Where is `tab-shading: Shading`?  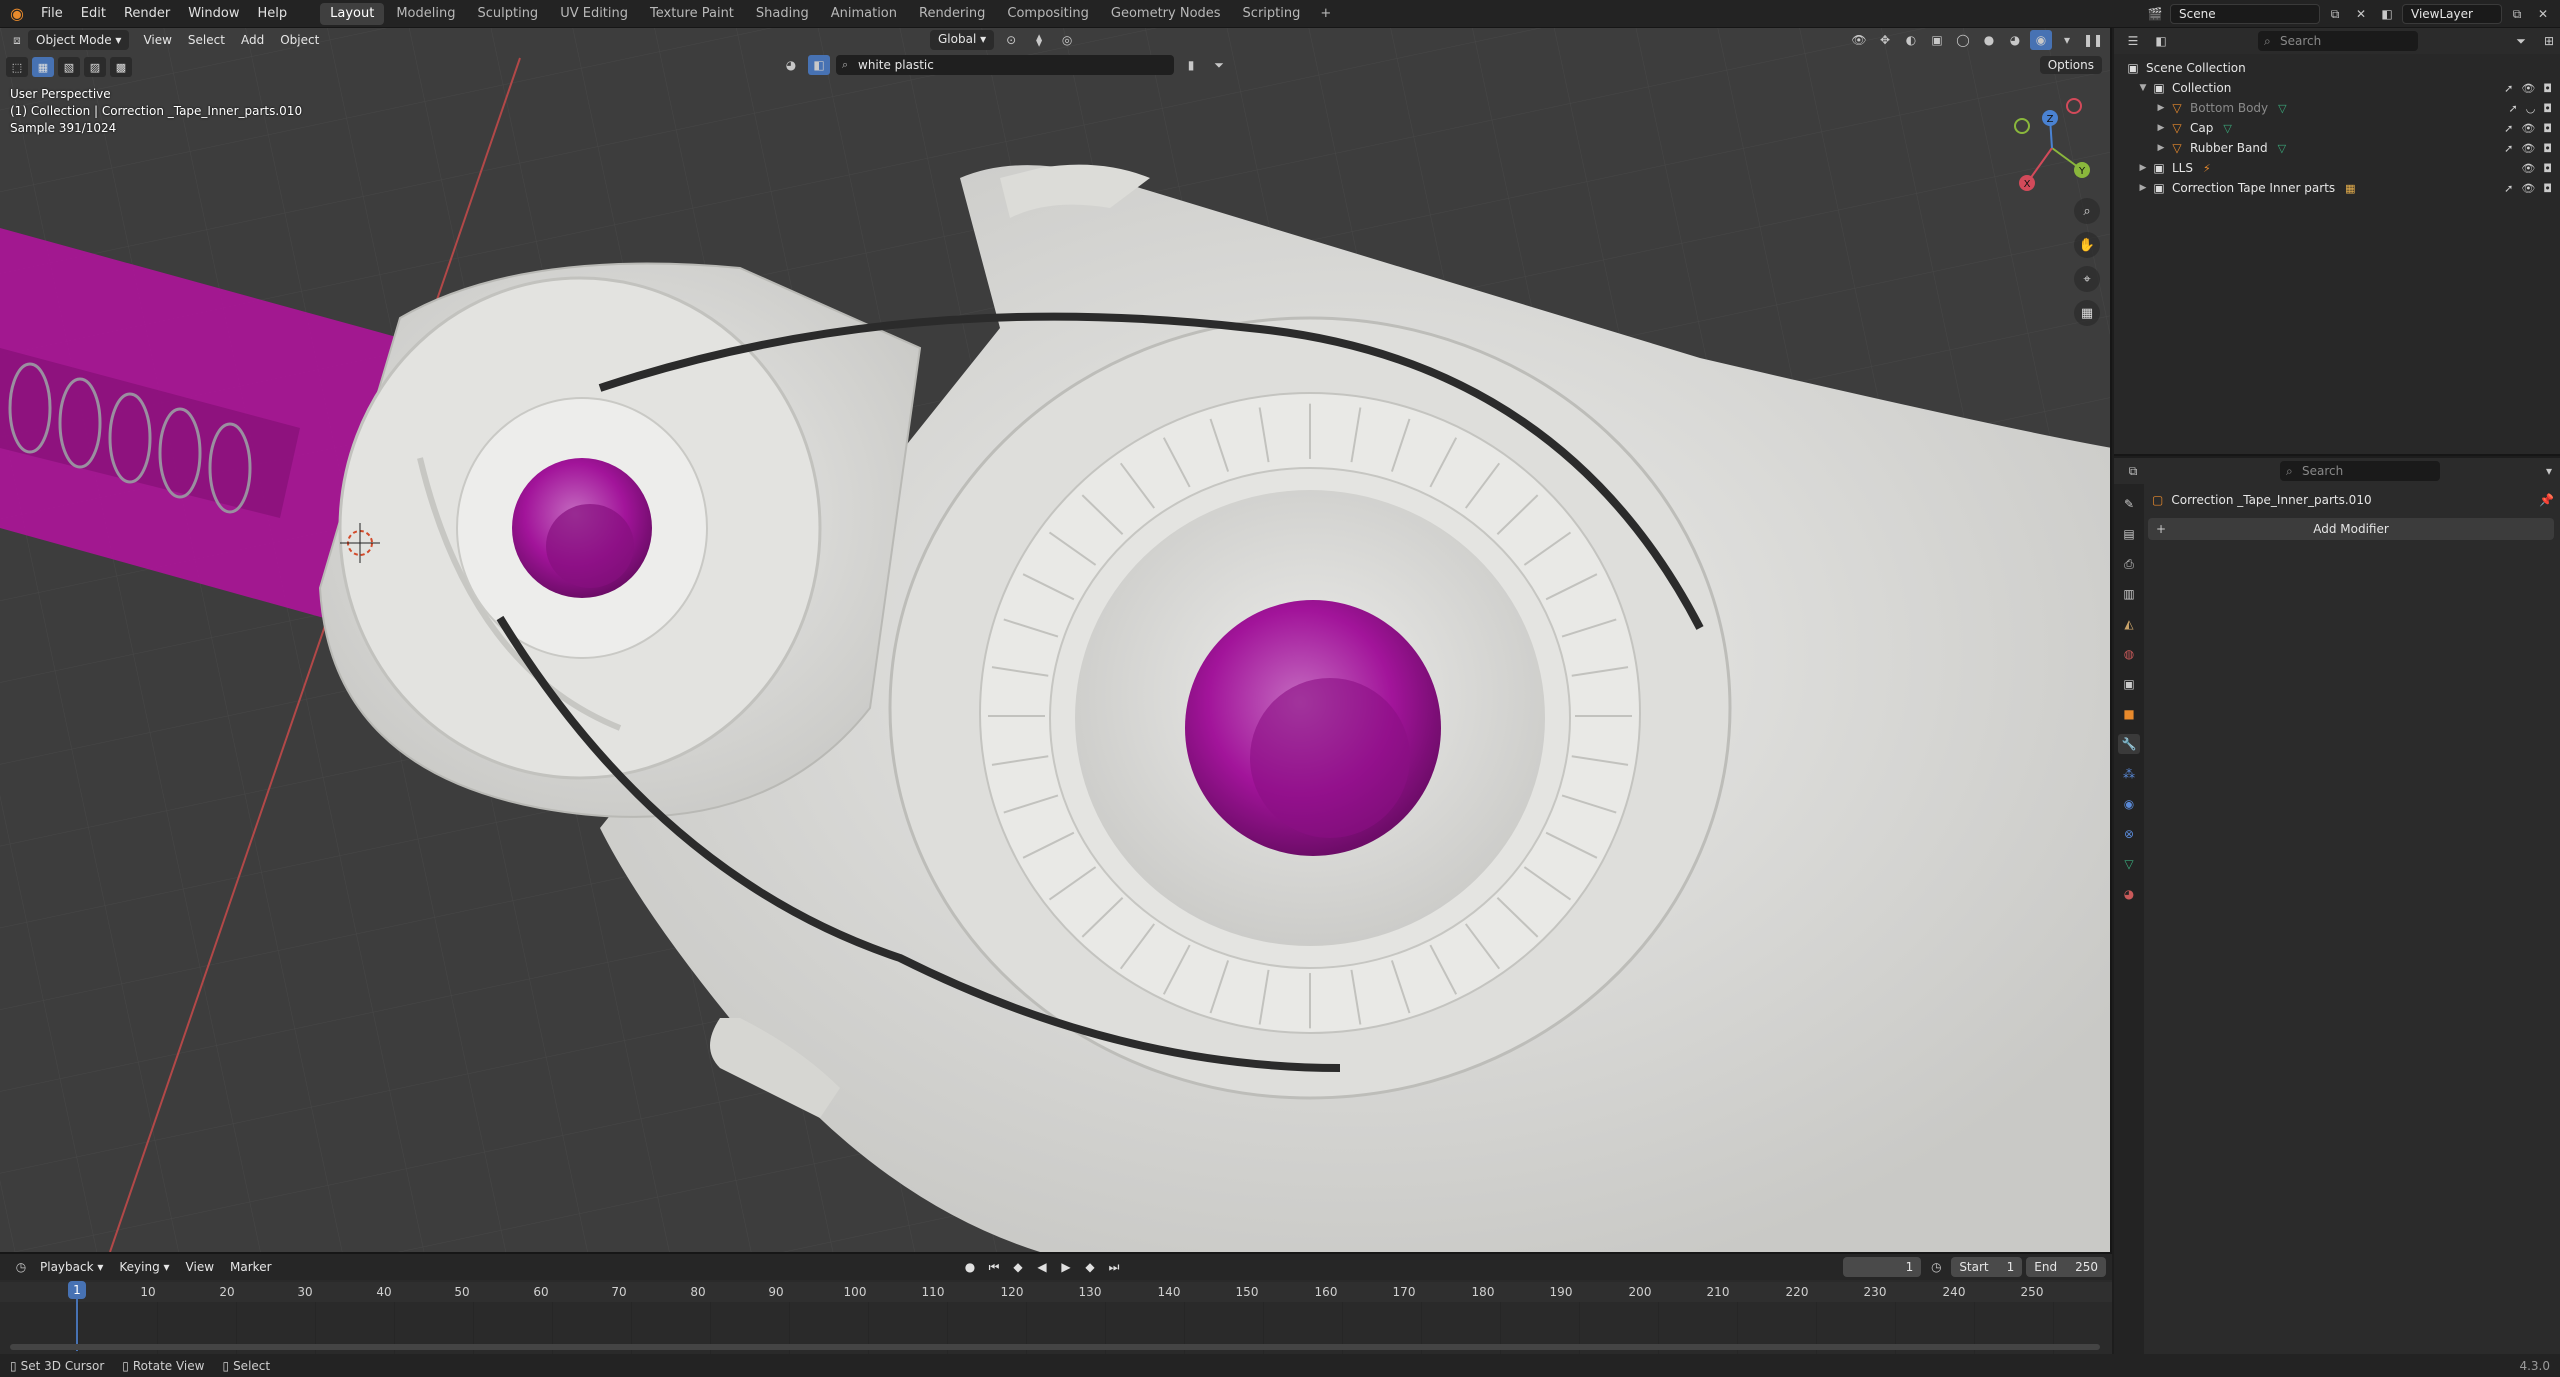
tab-shading: Shading is located at coordinates (782, 14).